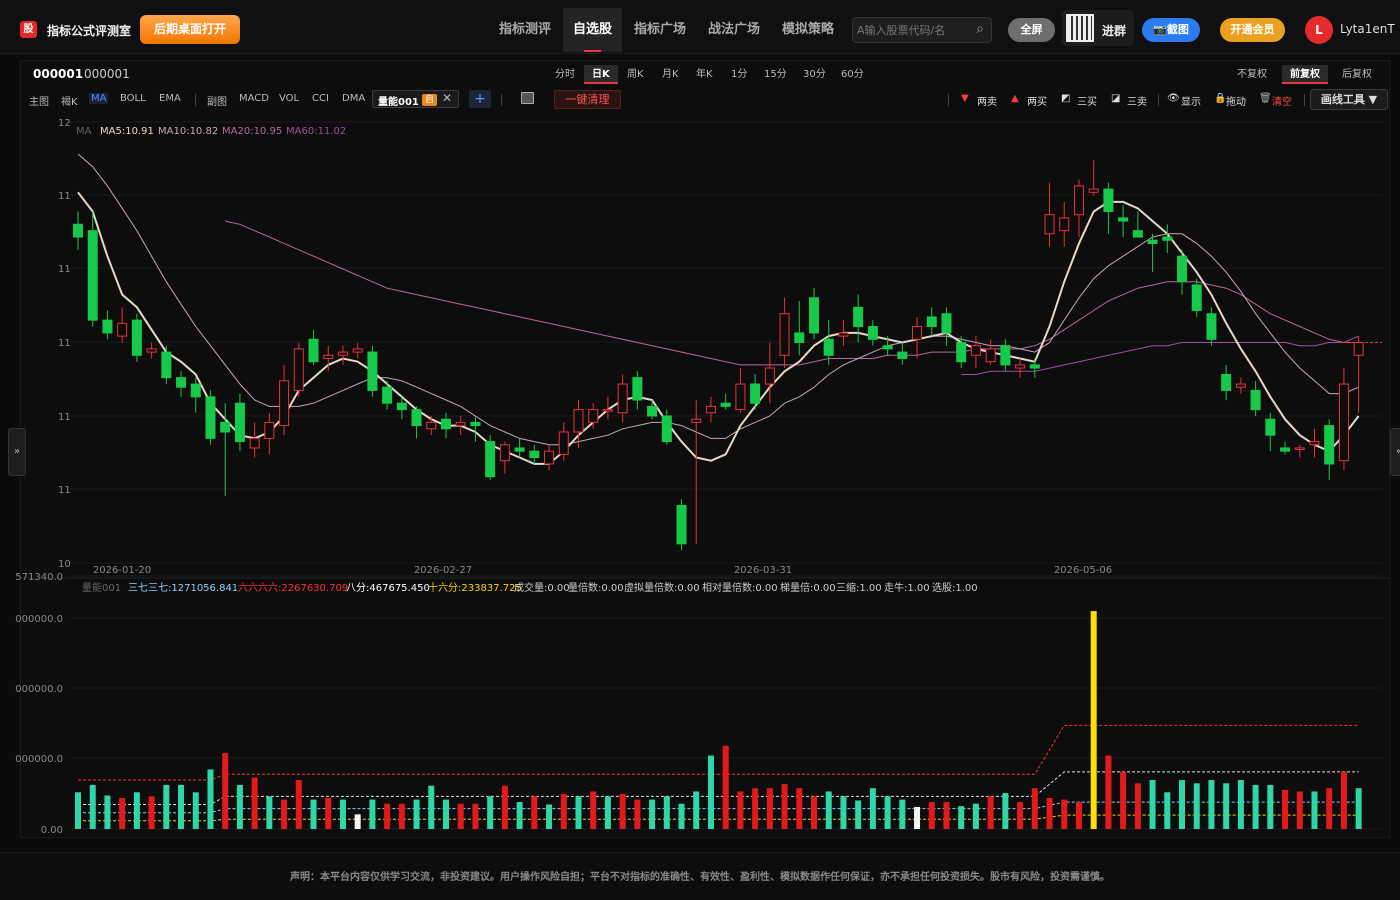 The height and width of the screenshot is (900, 1400). Describe the element at coordinates (1395, 452) in the screenshot. I see `right-panel-toggle: «` at that location.